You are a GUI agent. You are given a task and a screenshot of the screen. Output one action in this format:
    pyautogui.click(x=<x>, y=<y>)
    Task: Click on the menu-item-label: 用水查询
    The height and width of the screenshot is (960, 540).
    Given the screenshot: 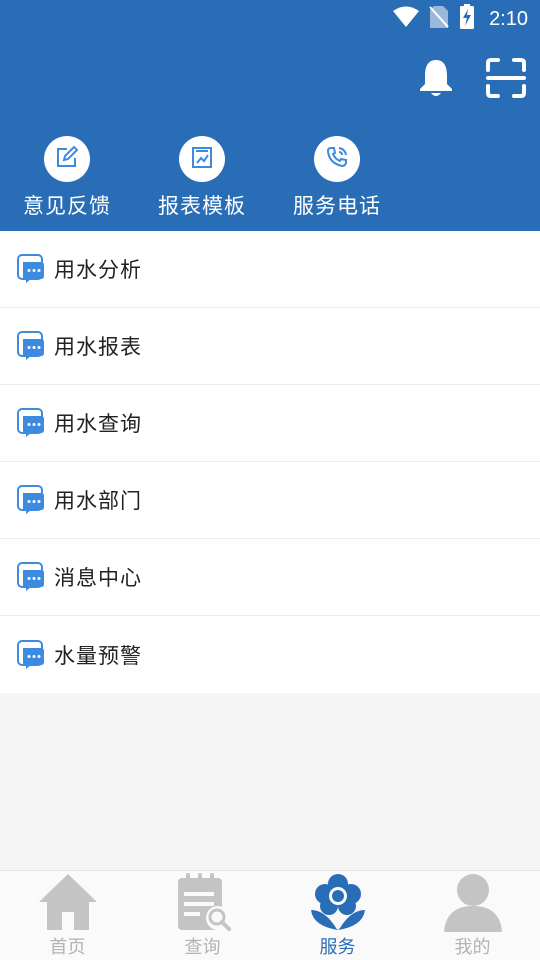 What is the action you would take?
    pyautogui.click(x=98, y=424)
    